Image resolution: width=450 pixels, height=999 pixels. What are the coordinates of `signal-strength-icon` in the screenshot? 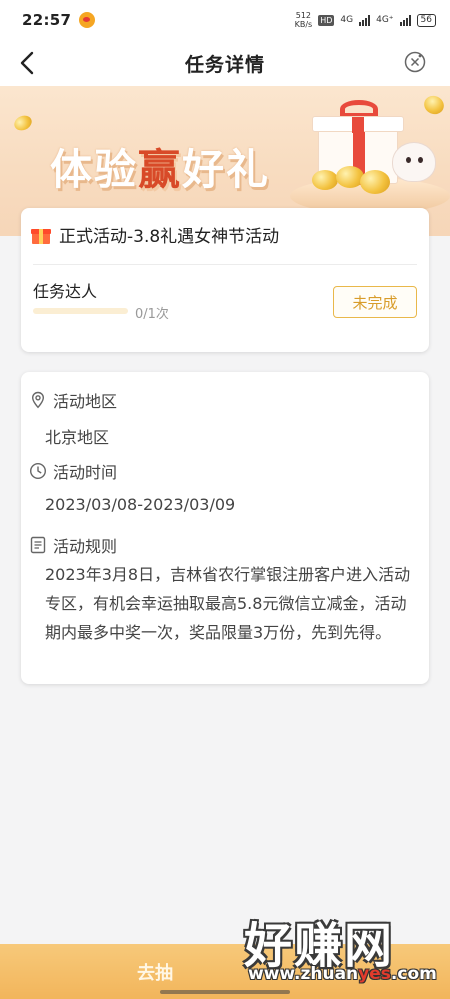 It's located at (365, 20).